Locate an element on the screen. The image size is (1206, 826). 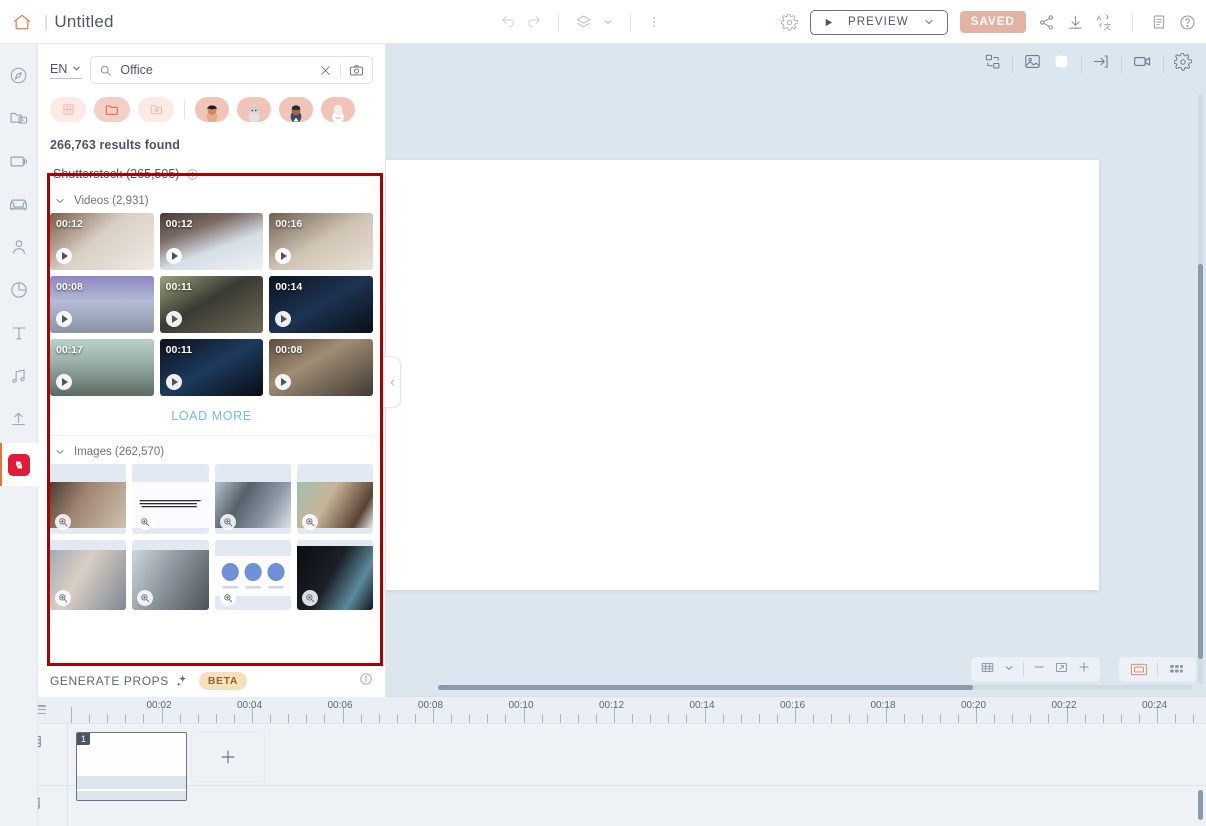
video-thumbnail: 00:16 is located at coordinates (321, 241).